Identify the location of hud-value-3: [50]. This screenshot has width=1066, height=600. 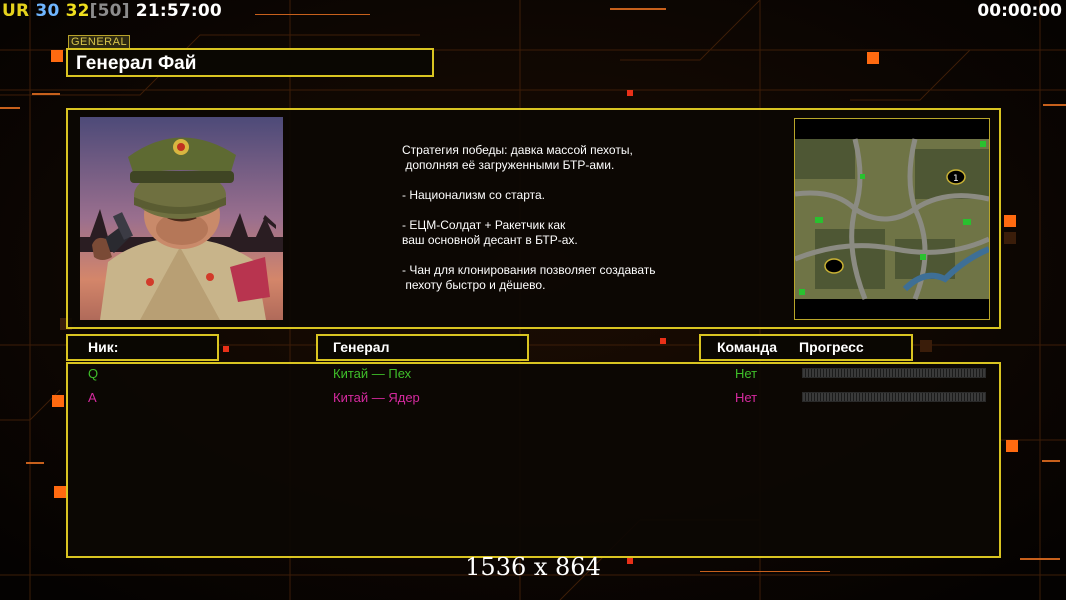
(109, 11).